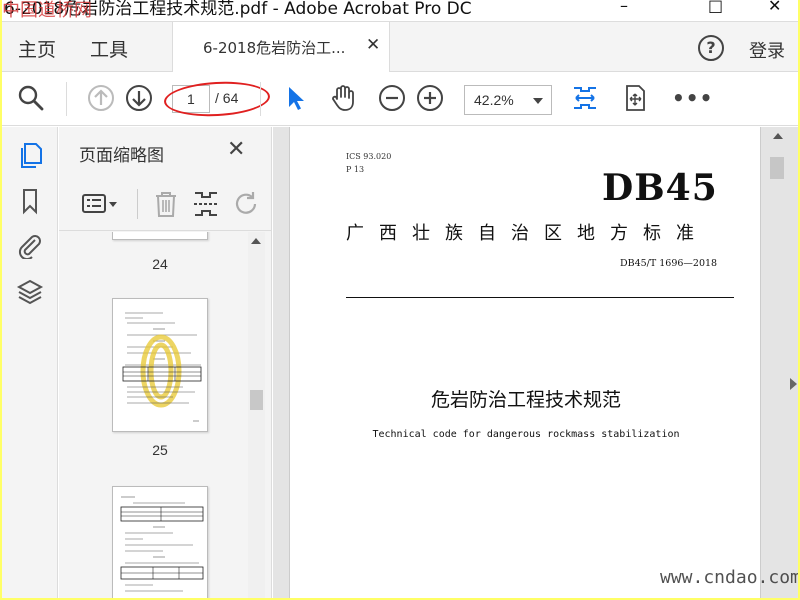 This screenshot has height=600, width=800. What do you see at coordinates (525, 400) in the screenshot?
I see `document-title-cn: 危岩防治工程技术规范` at bounding box center [525, 400].